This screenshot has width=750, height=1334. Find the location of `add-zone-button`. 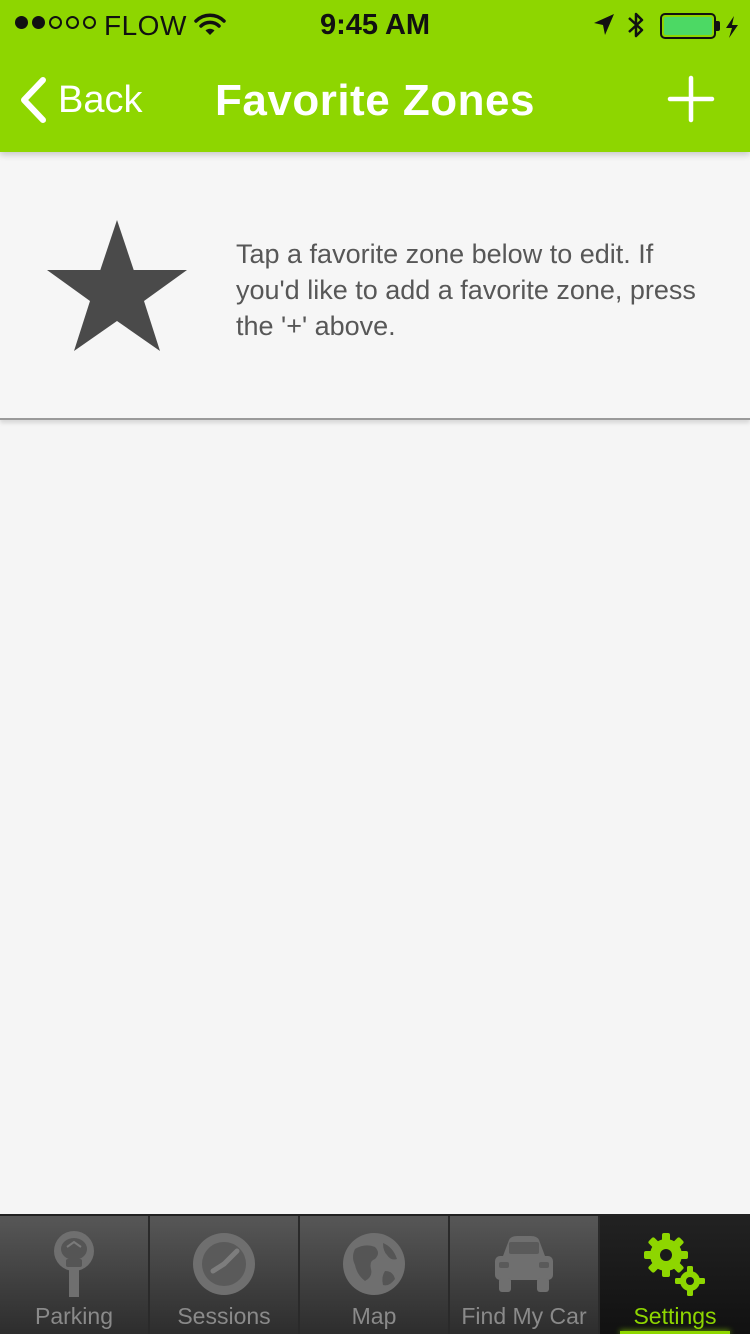

add-zone-button is located at coordinates (691, 99).